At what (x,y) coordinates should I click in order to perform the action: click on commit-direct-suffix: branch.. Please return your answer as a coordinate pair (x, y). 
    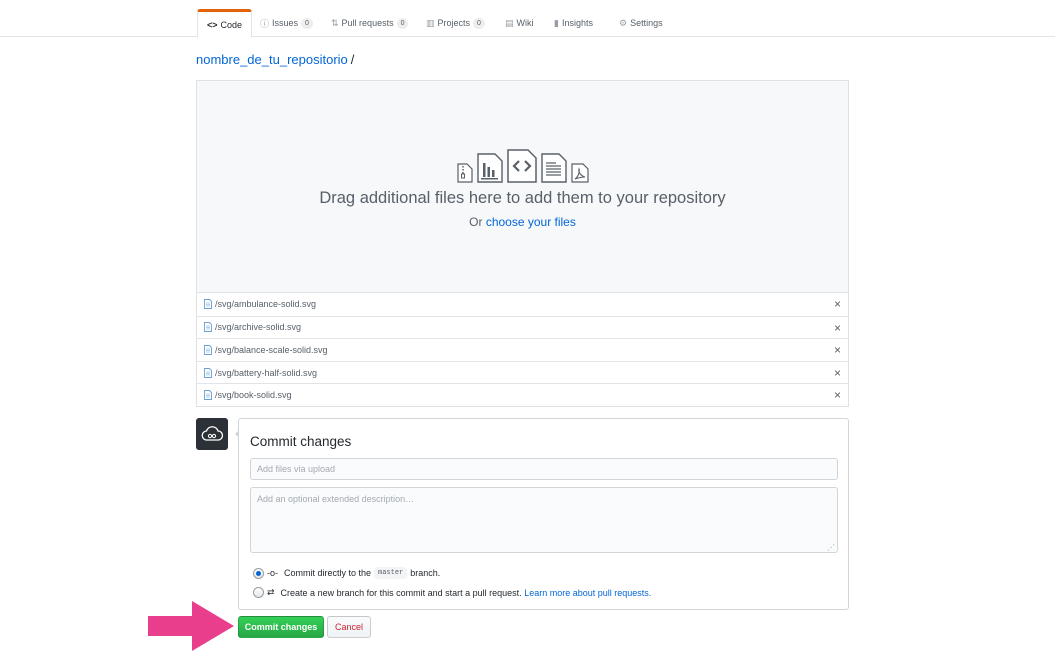
    Looking at the image, I should click on (425, 573).